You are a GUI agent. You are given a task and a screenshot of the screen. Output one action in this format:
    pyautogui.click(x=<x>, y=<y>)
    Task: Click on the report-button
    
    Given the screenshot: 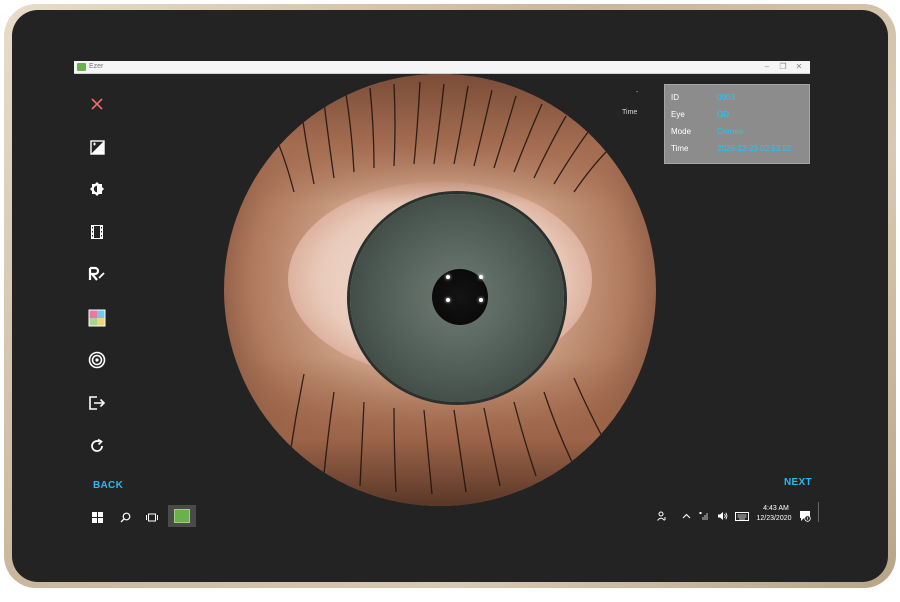 What is the action you would take?
    pyautogui.click(x=97, y=274)
    